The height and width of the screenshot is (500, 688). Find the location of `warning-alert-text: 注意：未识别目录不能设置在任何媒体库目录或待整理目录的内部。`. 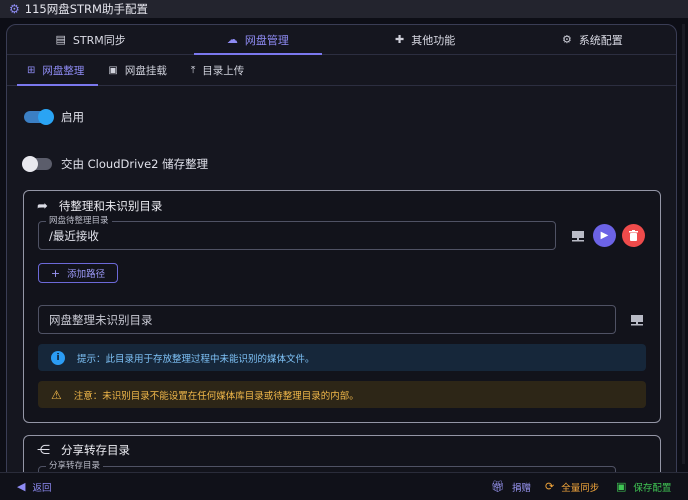

warning-alert-text: 注意：未识别目录不能设置在任何媒体库目录或待整理目录的内部。 is located at coordinates (216, 396).